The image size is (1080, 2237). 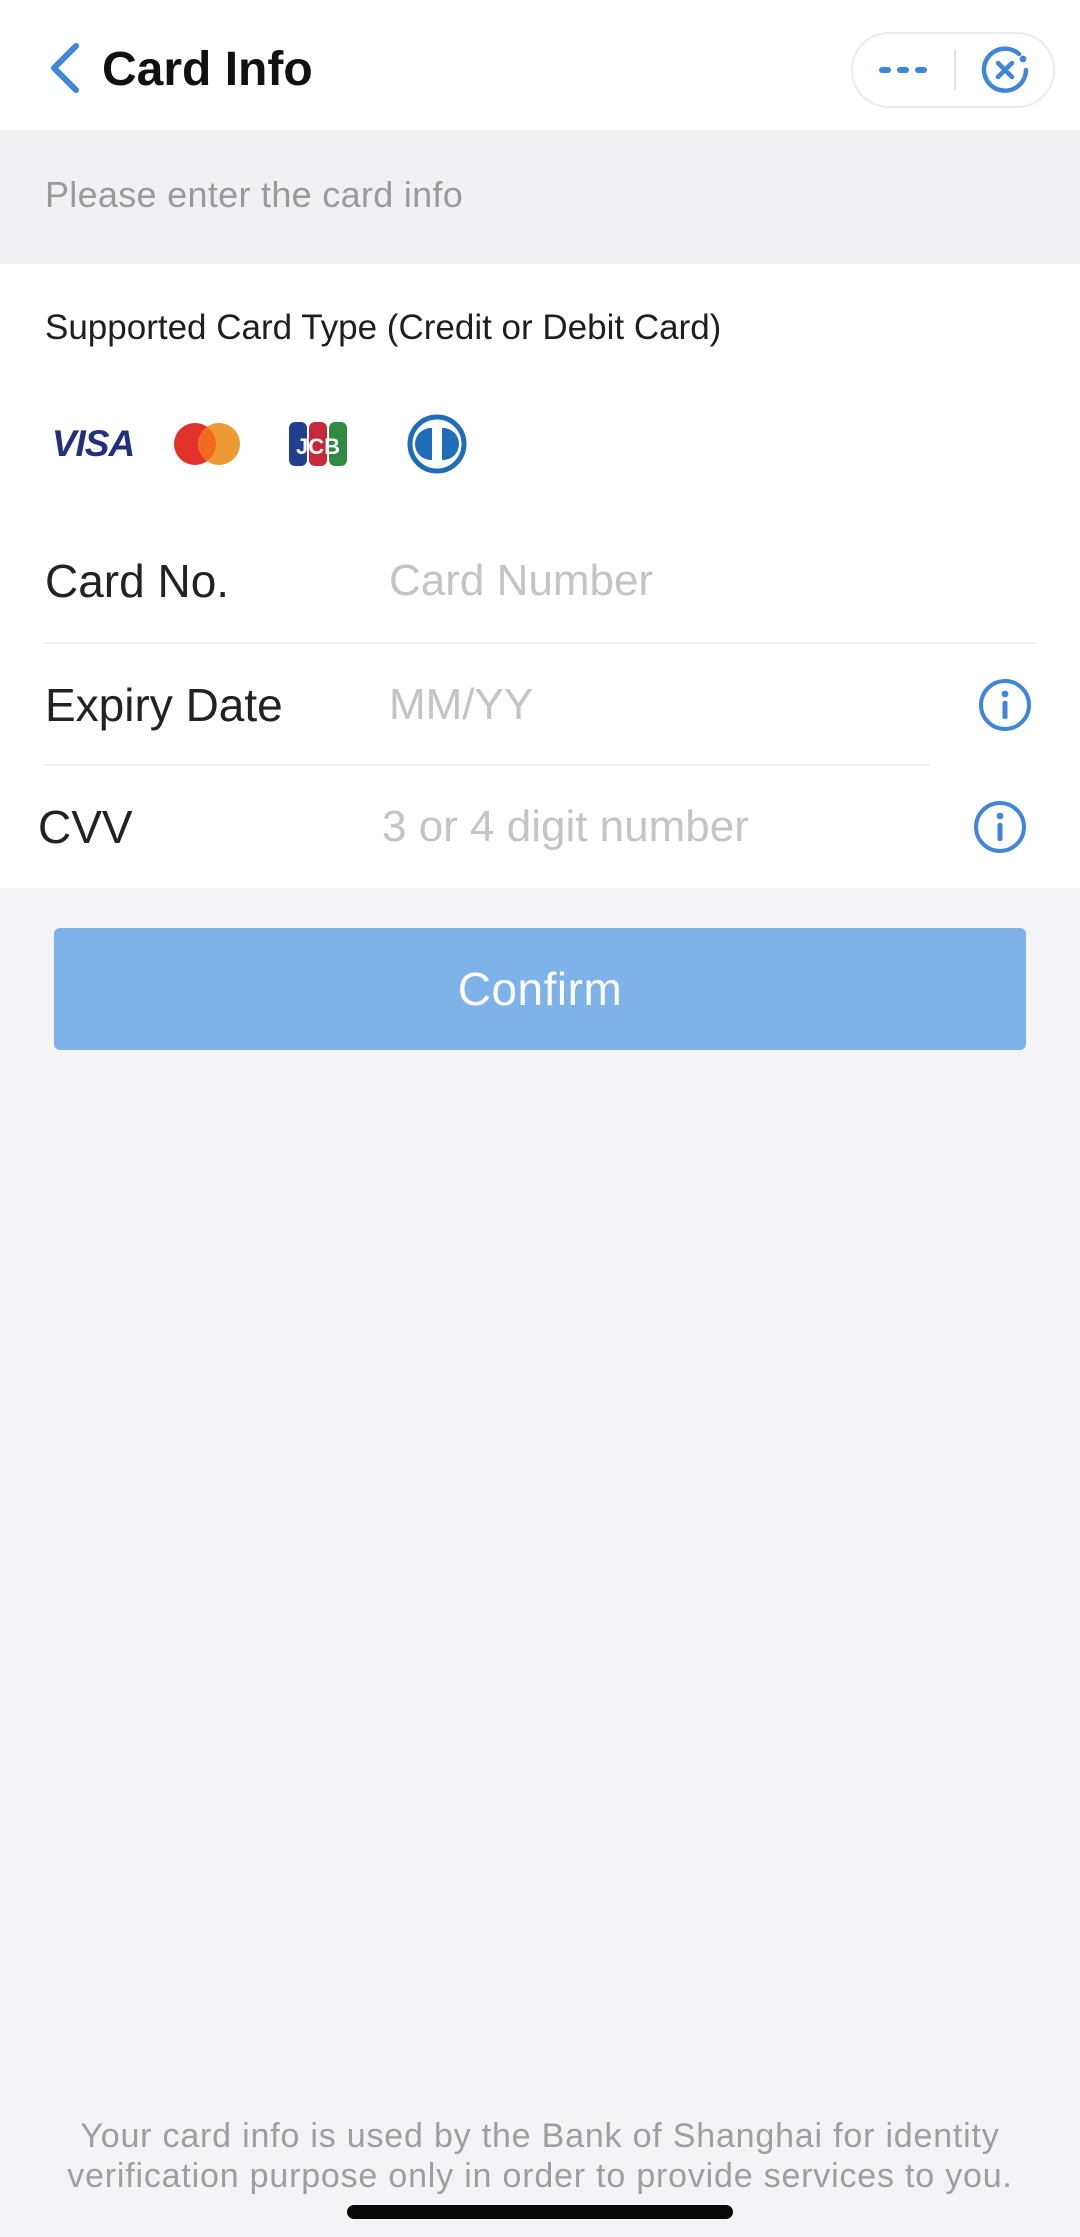 I want to click on expiry-info-button, so click(x=1005, y=705).